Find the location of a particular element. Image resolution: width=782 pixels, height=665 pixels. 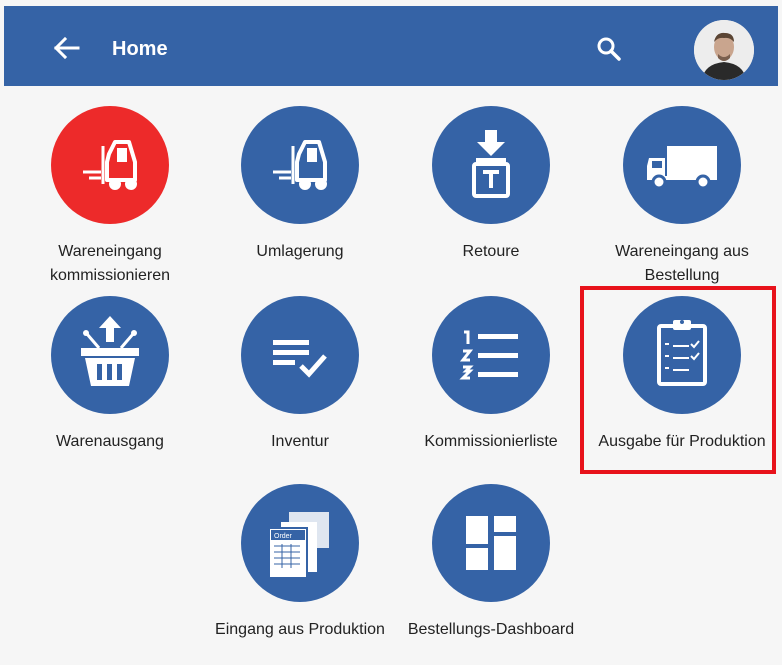

tile-wareneingang-kommissionieren: Wareneingang kommissionieren is located at coordinates (110, 197).